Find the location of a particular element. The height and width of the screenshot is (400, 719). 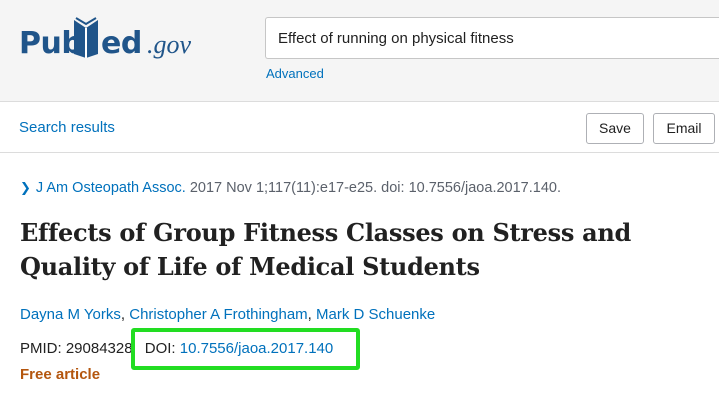

email-button: Email is located at coordinates (684, 128).